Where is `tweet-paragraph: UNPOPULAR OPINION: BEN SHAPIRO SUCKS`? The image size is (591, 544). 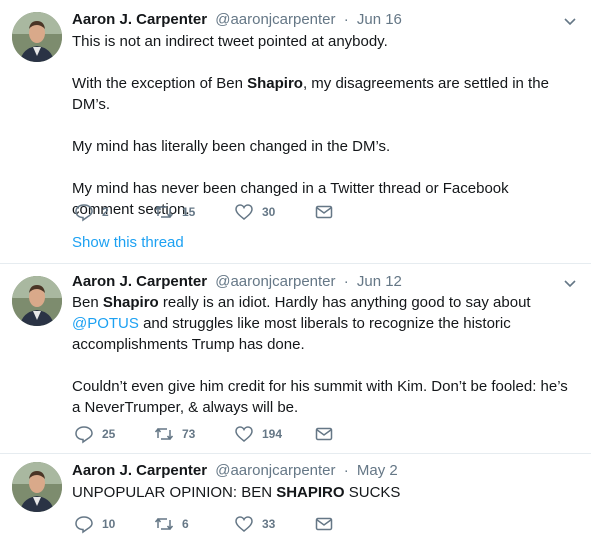 tweet-paragraph: UNPOPULAR OPINION: BEN SHAPIRO SUCKS is located at coordinates (236, 492).